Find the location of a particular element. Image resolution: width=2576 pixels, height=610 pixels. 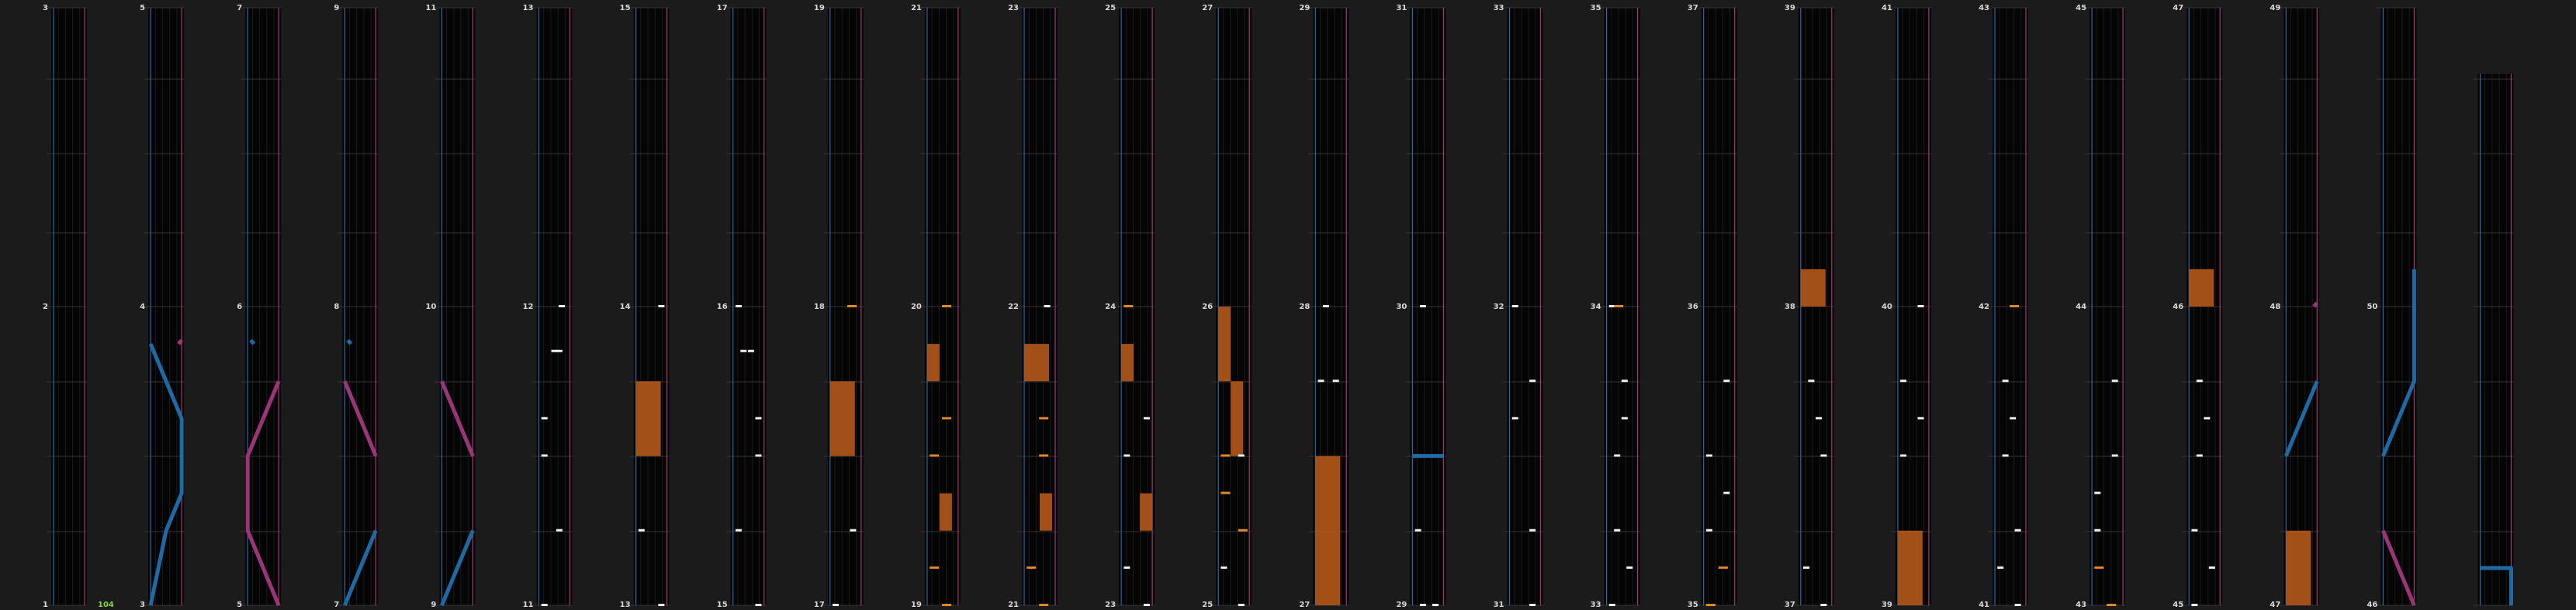

lane-column-12: 25 24 23 is located at coordinates (1130, 306).